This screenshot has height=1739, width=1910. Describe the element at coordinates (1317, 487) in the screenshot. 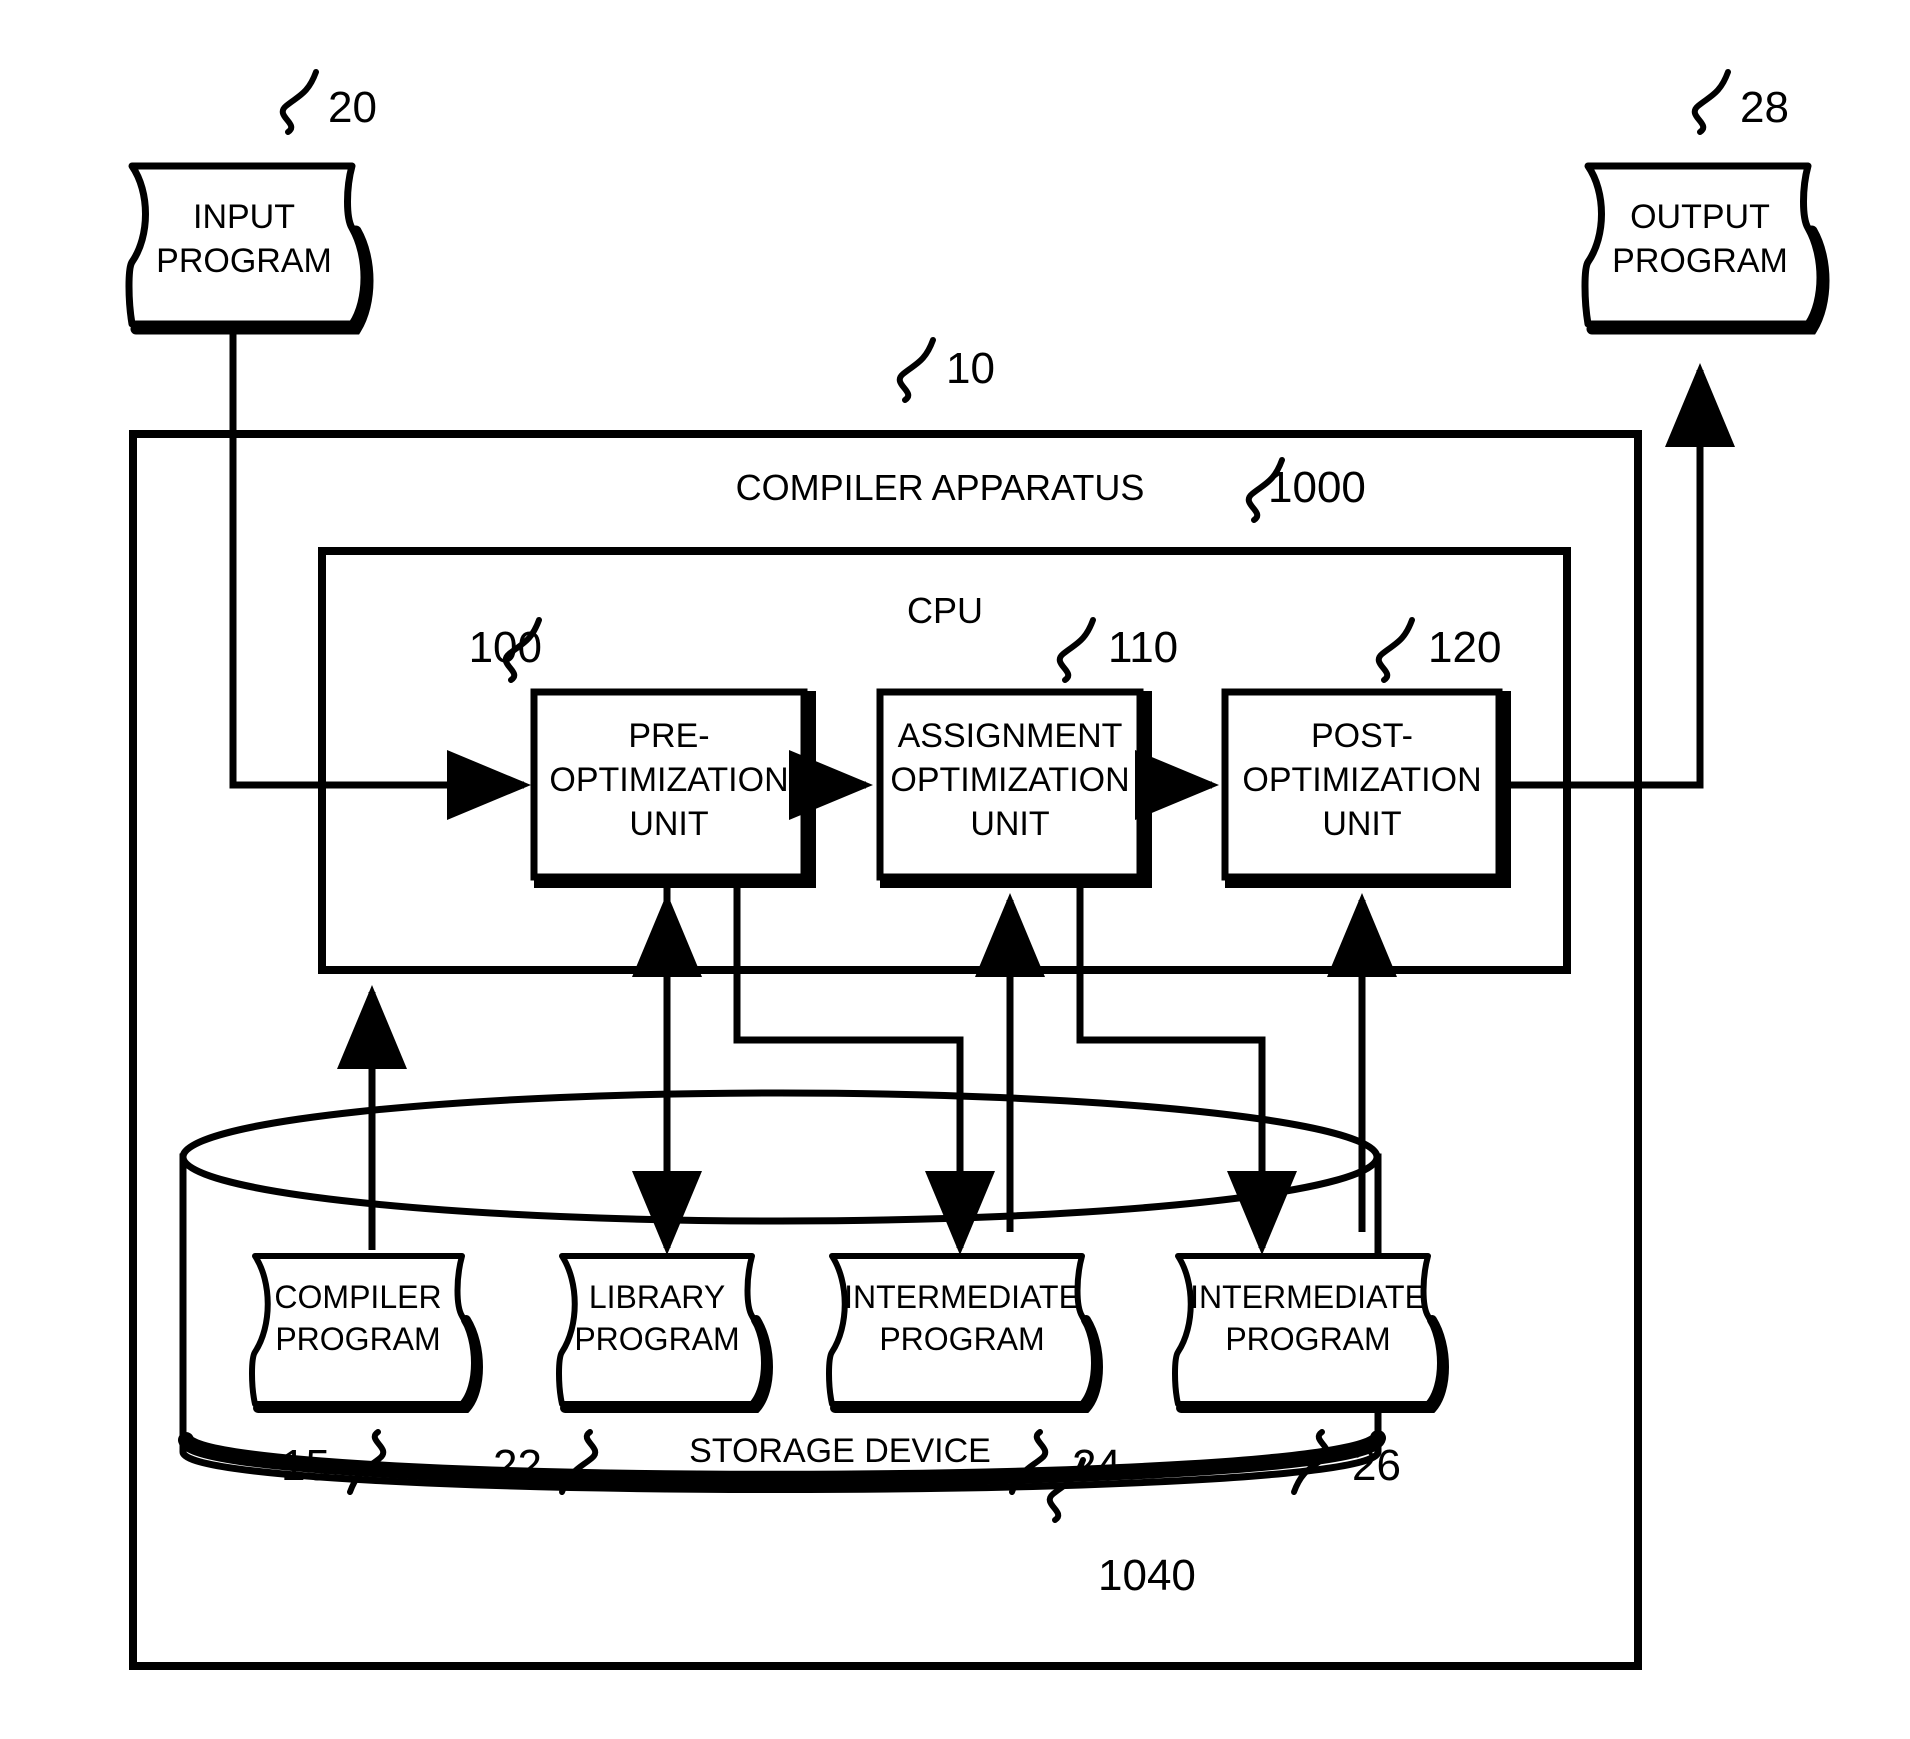

I see `ref-1000: 1000` at that location.